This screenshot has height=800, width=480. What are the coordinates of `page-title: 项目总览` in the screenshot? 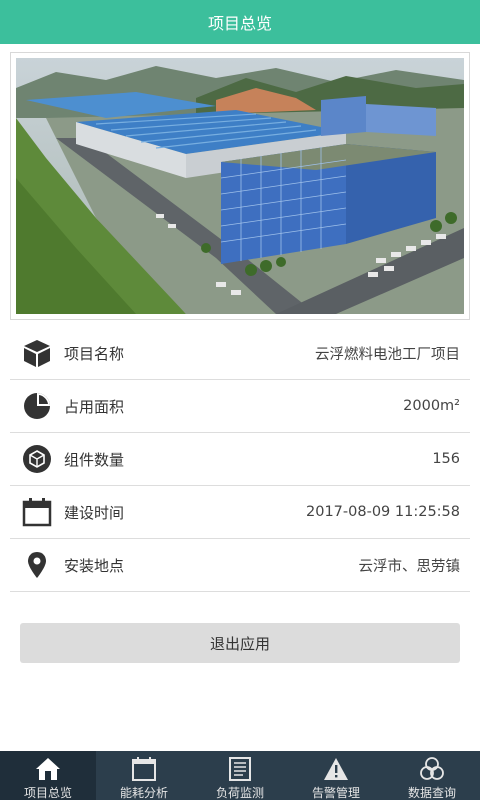 It's located at (239, 23).